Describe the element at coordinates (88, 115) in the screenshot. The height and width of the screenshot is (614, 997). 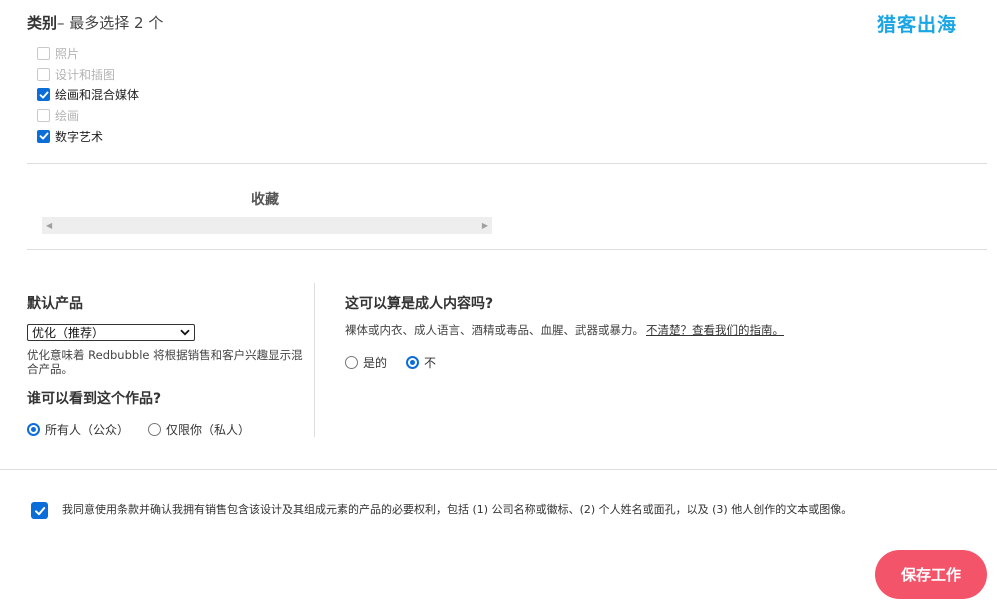
I see `category-item-drawing: 绘画` at that location.